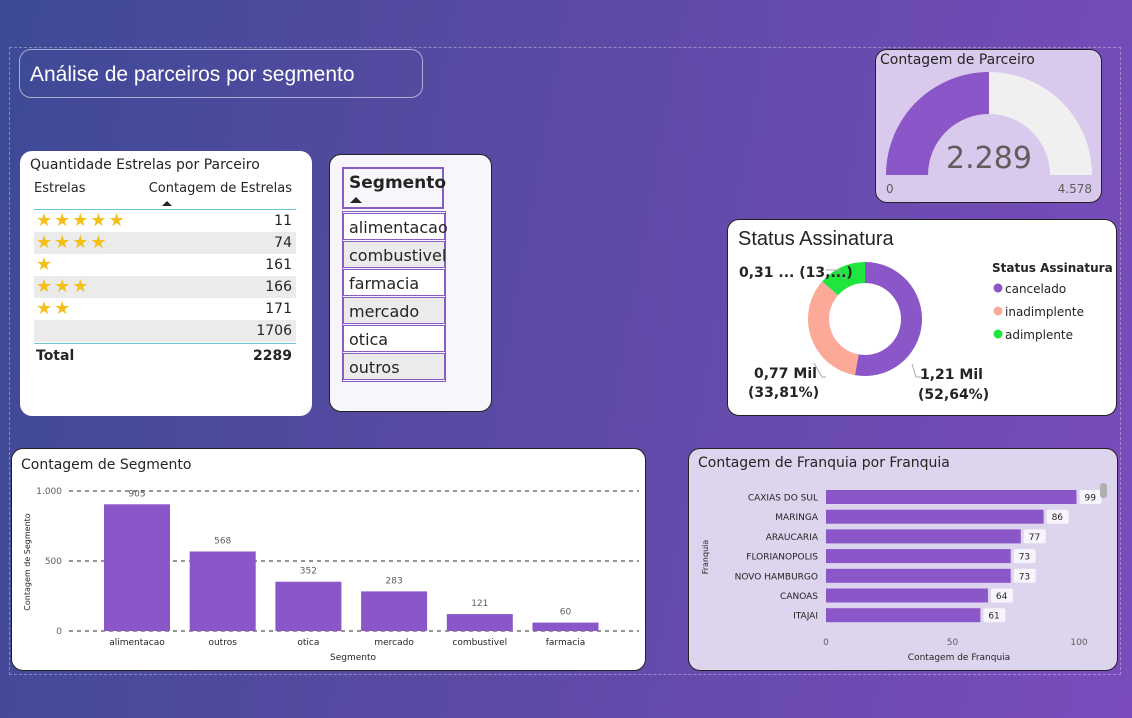 Image resolution: width=1132 pixels, height=718 pixels. I want to click on bar-itajai, so click(903, 615).